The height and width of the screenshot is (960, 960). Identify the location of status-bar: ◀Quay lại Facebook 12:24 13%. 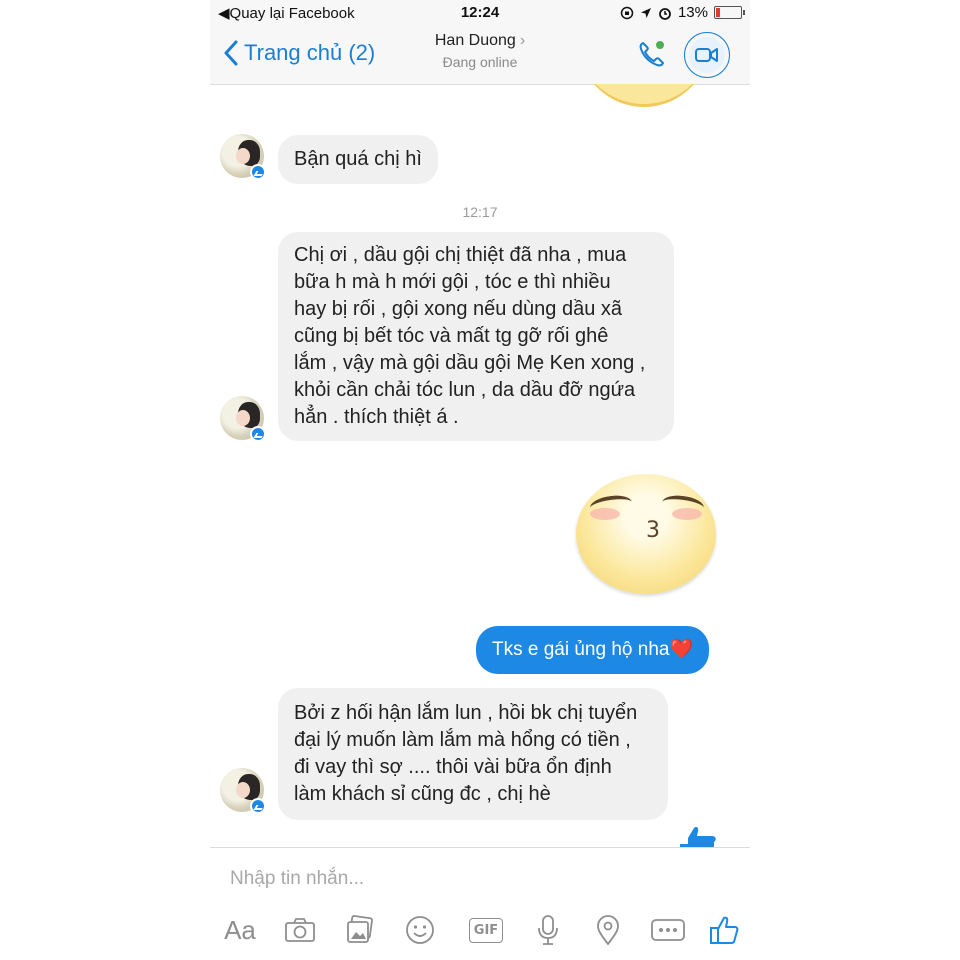
(480, 14).